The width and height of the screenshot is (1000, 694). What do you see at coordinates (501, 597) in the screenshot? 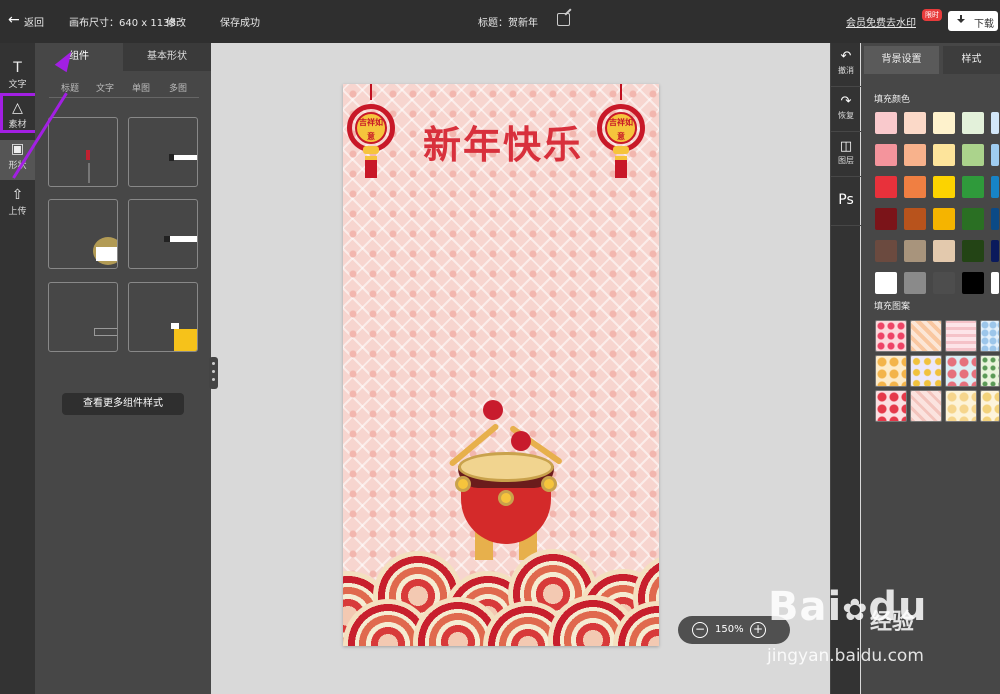
I see `wave-pattern` at bounding box center [501, 597].